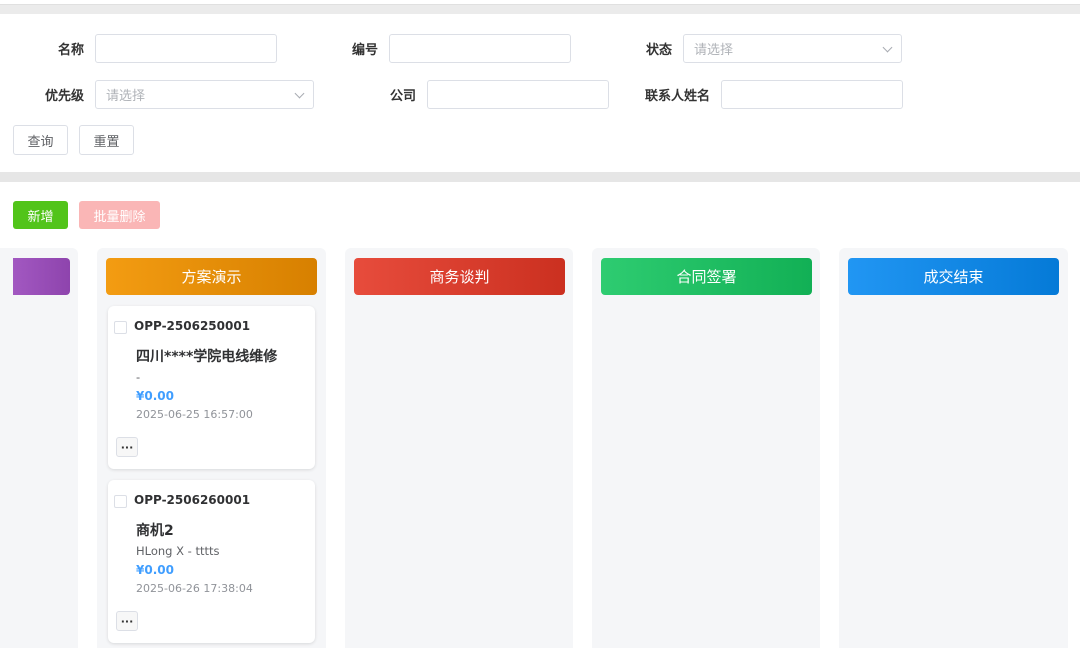  I want to click on card-code: OPP-2506250001, so click(192, 326).